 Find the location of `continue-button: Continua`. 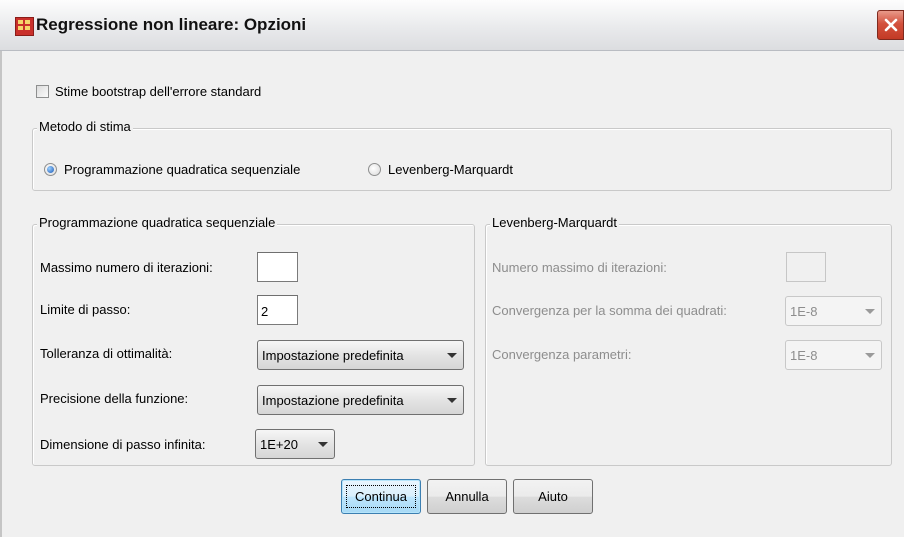

continue-button: Continua is located at coordinates (381, 496).